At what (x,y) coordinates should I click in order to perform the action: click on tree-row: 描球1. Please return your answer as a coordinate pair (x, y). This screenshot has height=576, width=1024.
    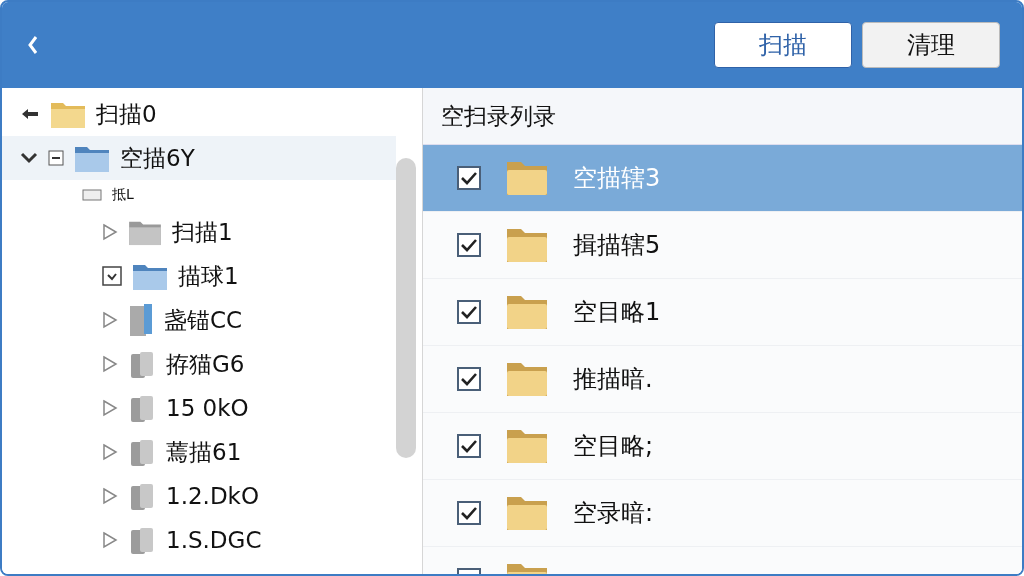
    Looking at the image, I should click on (199, 276).